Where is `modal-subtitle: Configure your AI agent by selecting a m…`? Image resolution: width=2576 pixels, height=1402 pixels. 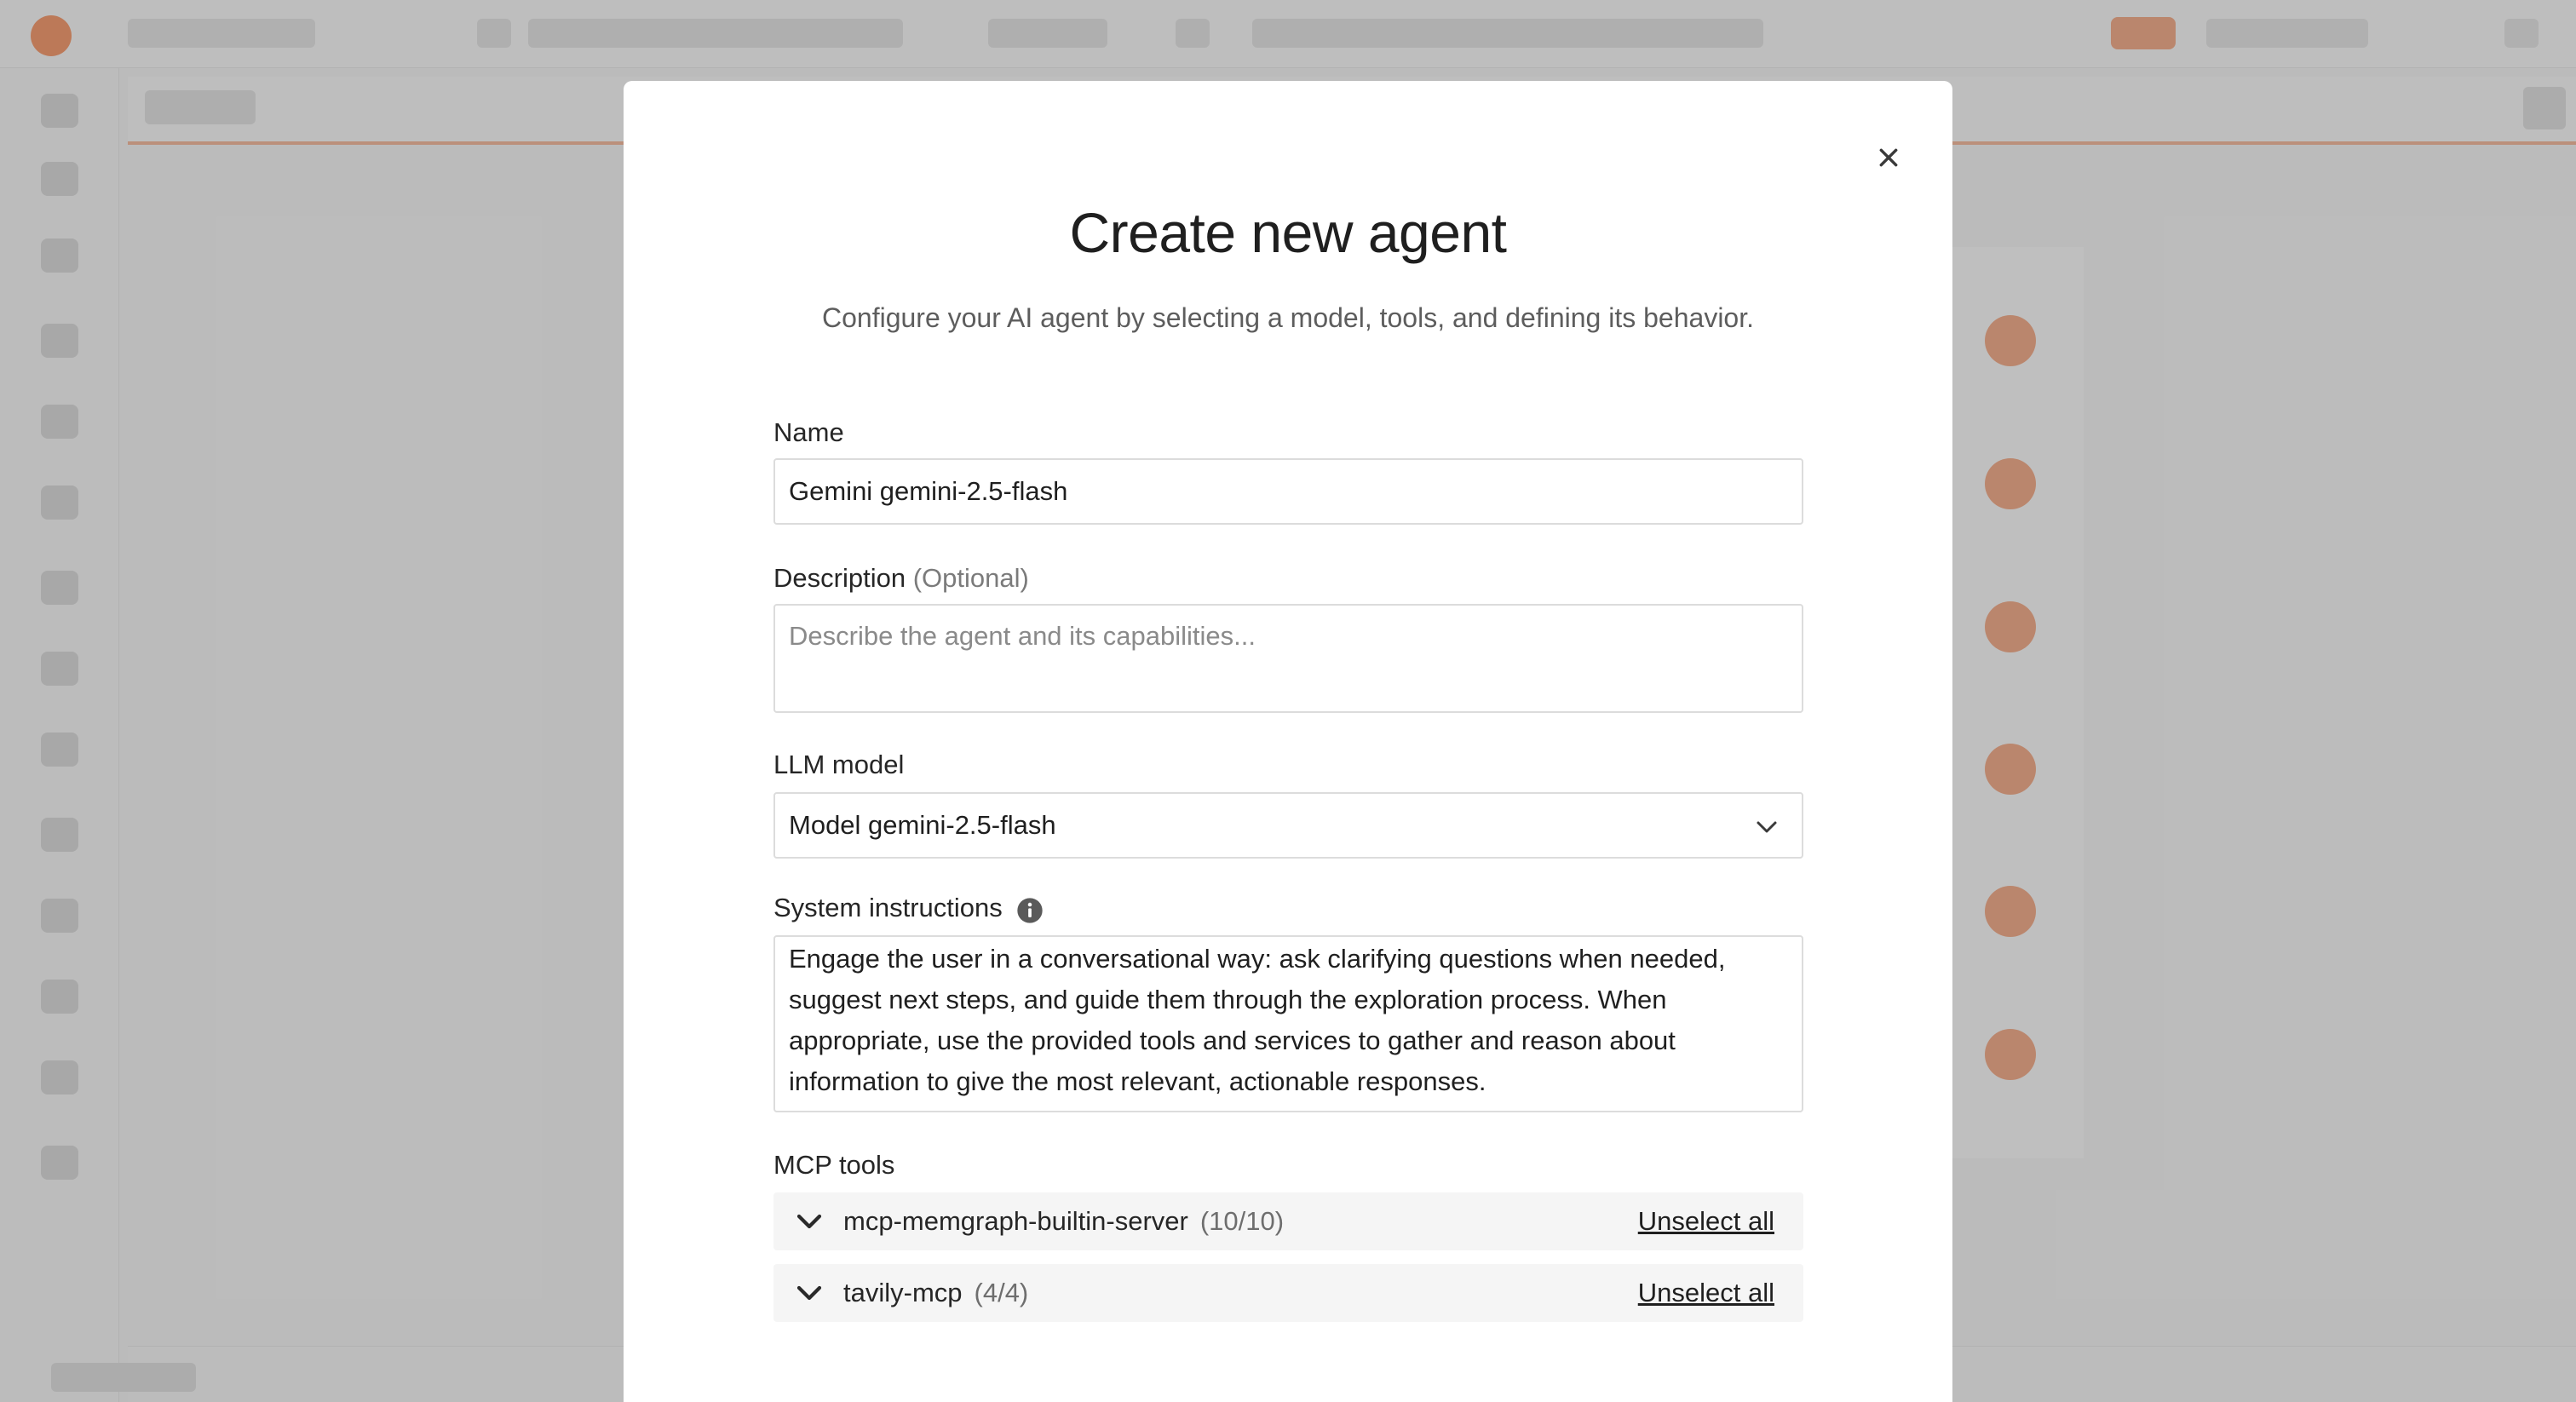 modal-subtitle: Configure your AI agent by selecting a m… is located at coordinates (1287, 317).